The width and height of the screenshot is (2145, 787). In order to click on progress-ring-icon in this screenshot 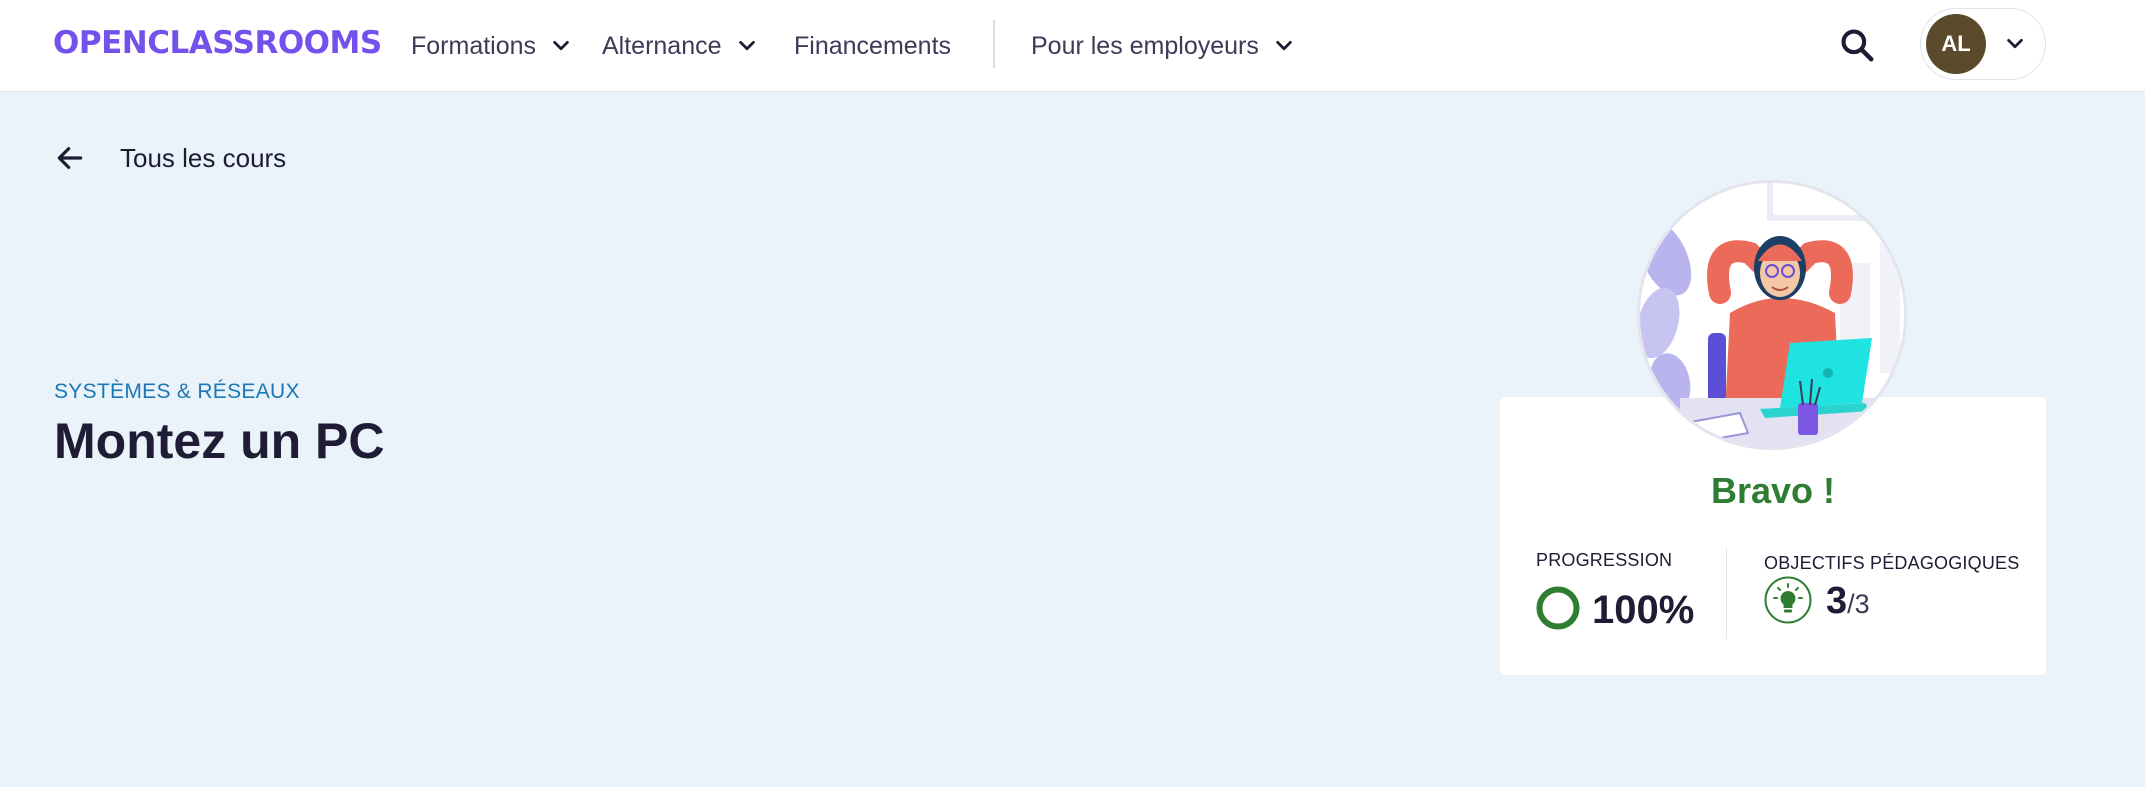, I will do `click(1558, 608)`.